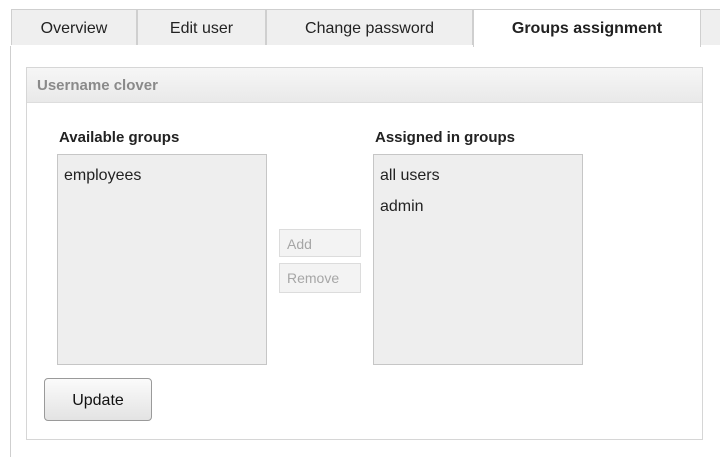 This screenshot has width=720, height=457. What do you see at coordinates (369, 27) in the screenshot?
I see `tab-change-password: Change password` at bounding box center [369, 27].